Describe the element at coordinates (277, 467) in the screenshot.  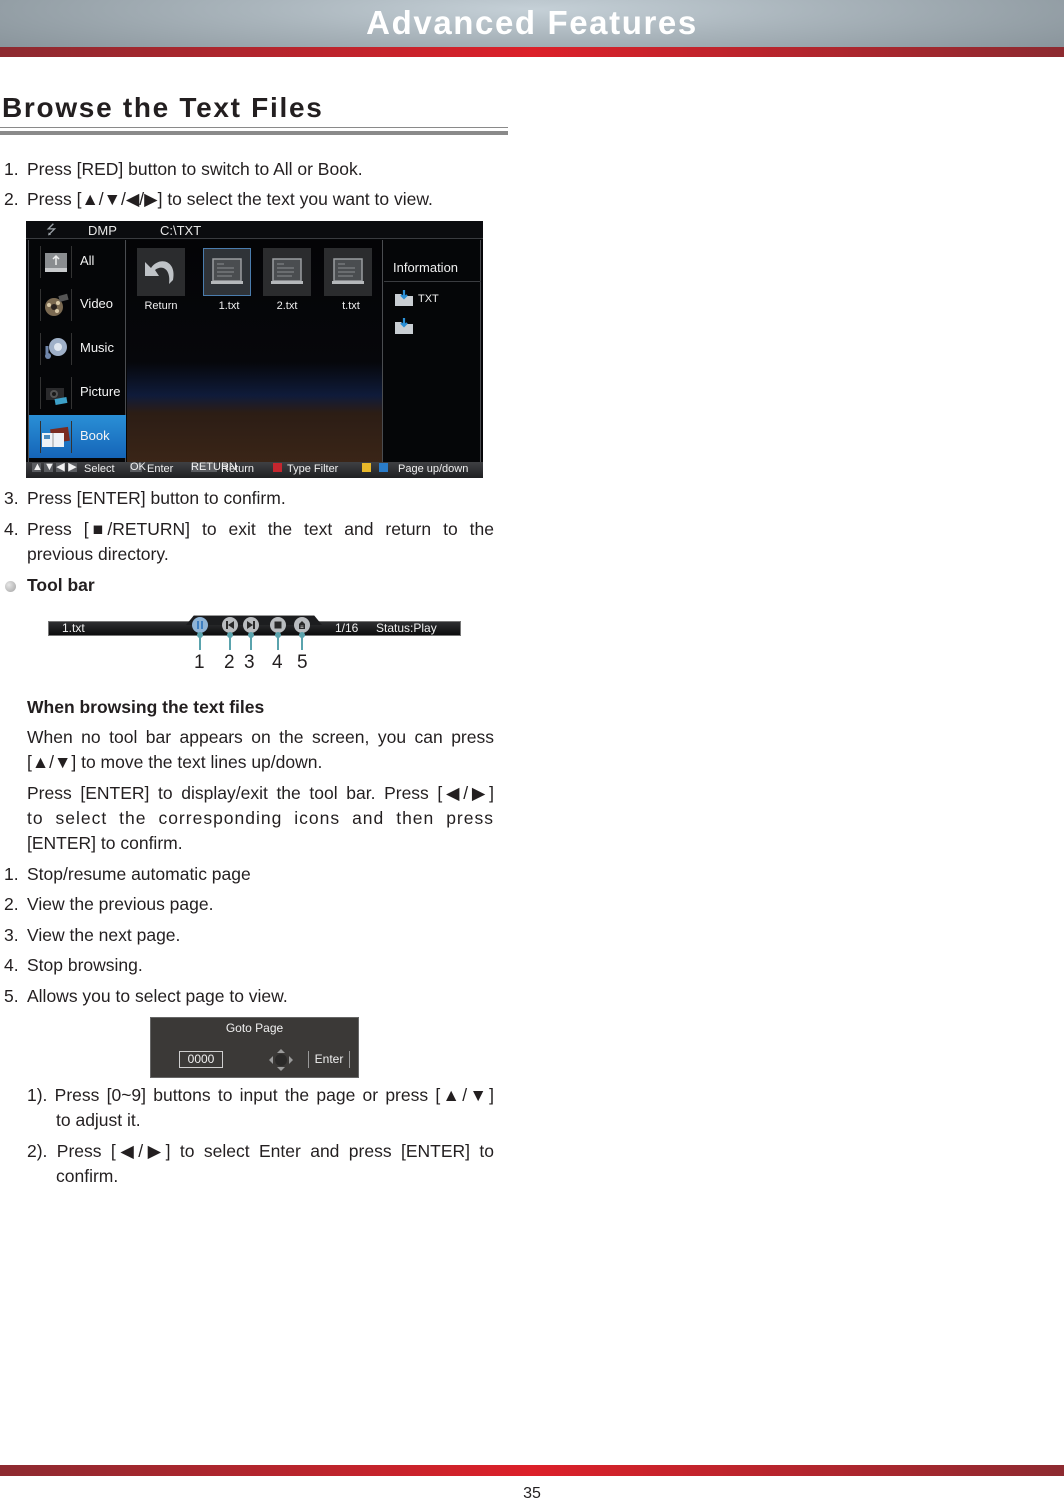
I see `red-key-icon` at that location.